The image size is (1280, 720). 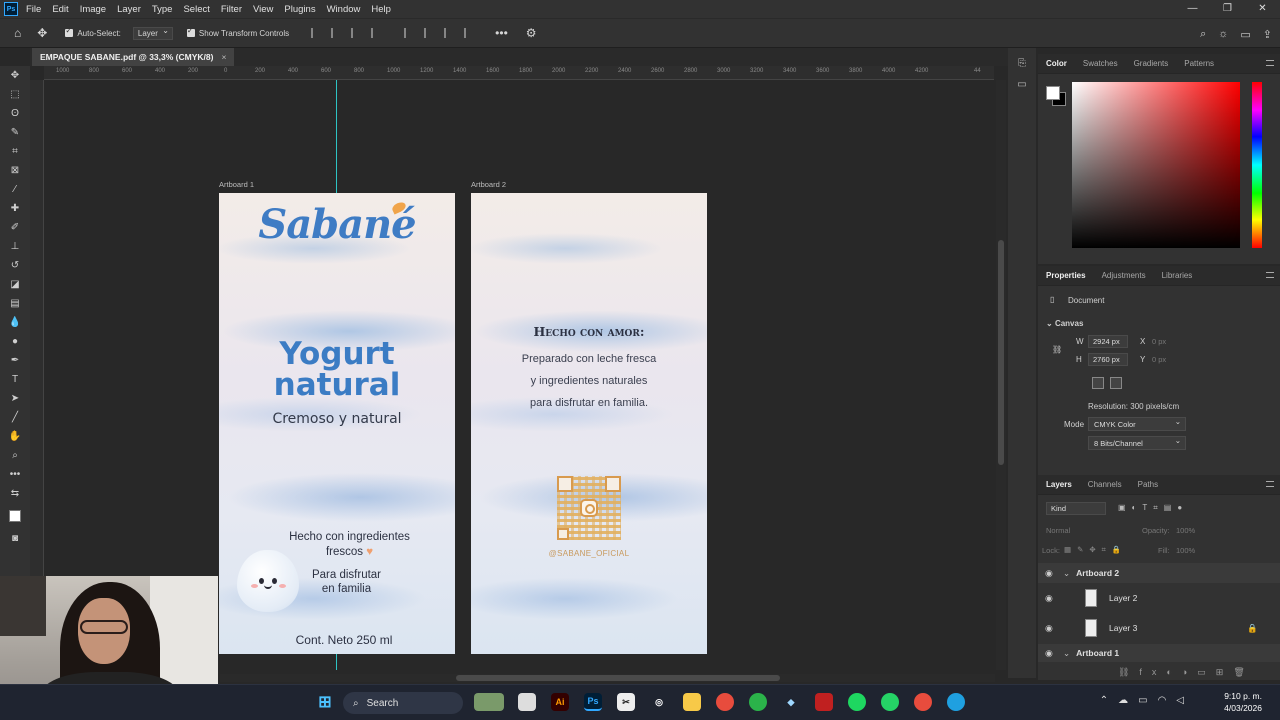 What do you see at coordinates (15, 398) in the screenshot?
I see `path-selection-tool-icon: ➤` at bounding box center [15, 398].